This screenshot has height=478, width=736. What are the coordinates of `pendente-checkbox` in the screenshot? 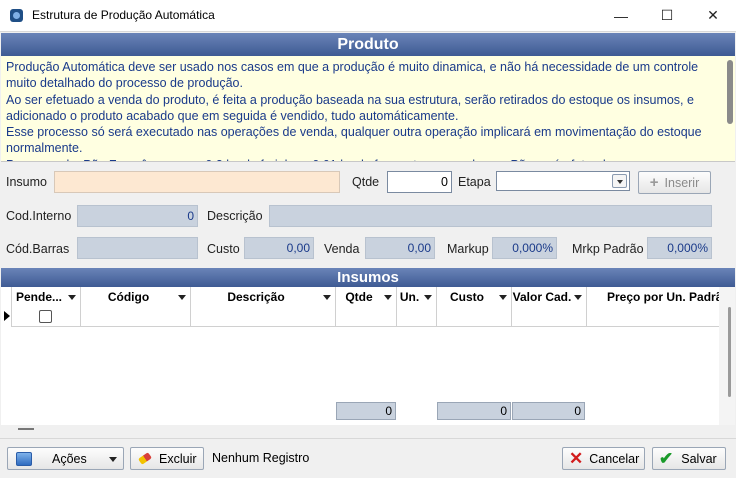 It's located at (45, 316).